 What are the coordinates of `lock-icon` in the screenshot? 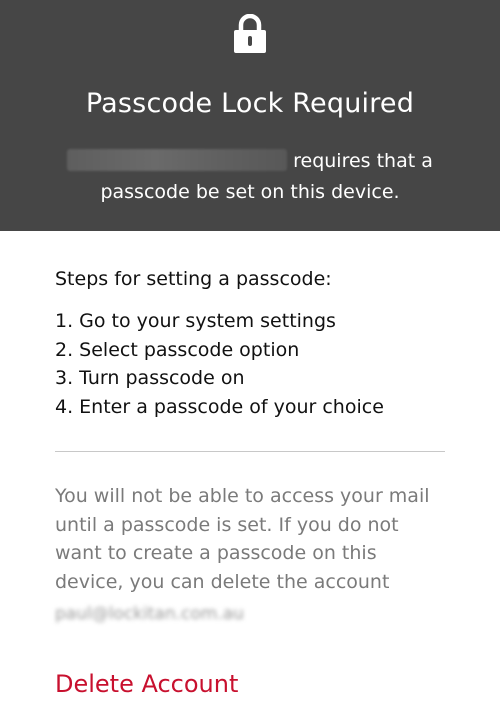 It's located at (250, 33).